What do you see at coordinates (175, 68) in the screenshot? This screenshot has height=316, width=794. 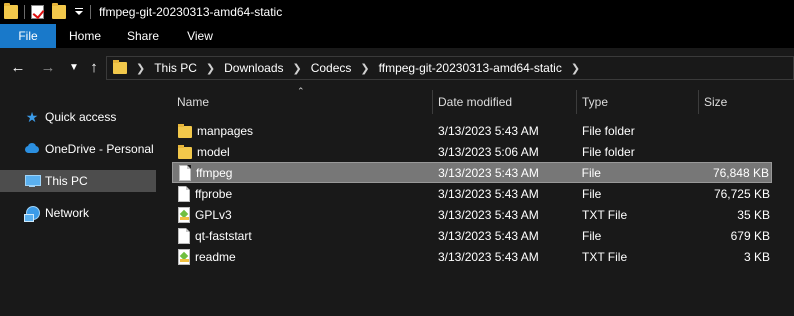 I see `breadcrumb-this-pc: This PC` at bounding box center [175, 68].